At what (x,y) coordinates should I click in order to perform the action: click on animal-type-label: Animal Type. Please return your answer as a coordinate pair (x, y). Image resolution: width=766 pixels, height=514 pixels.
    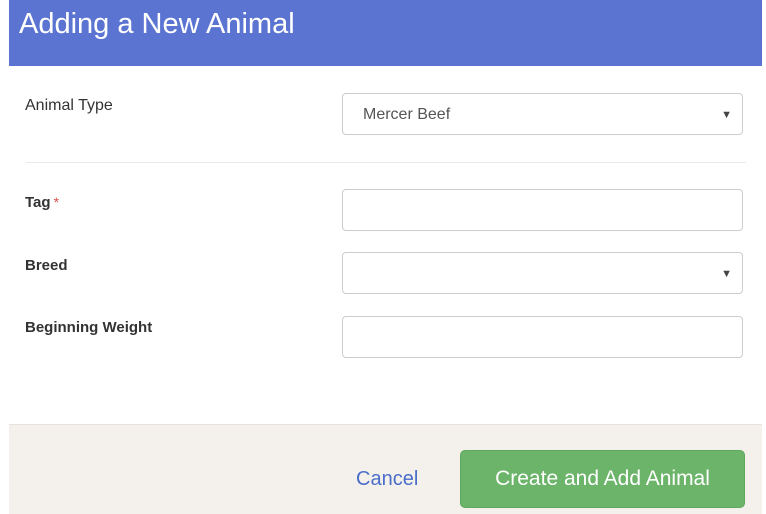
    Looking at the image, I should click on (69, 105).